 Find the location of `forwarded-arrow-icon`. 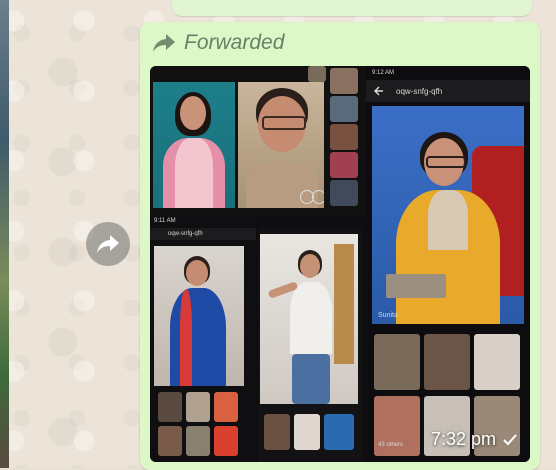

forwarded-arrow-icon is located at coordinates (164, 43).